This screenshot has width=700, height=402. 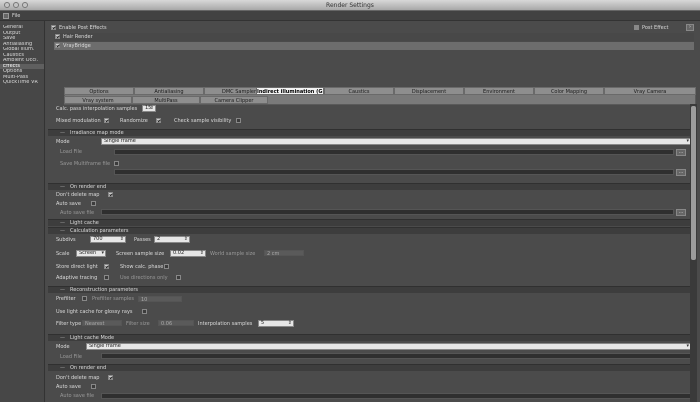 What do you see at coordinates (95, 324) in the screenshot?
I see `filter-type-value: Nearest` at bounding box center [95, 324].